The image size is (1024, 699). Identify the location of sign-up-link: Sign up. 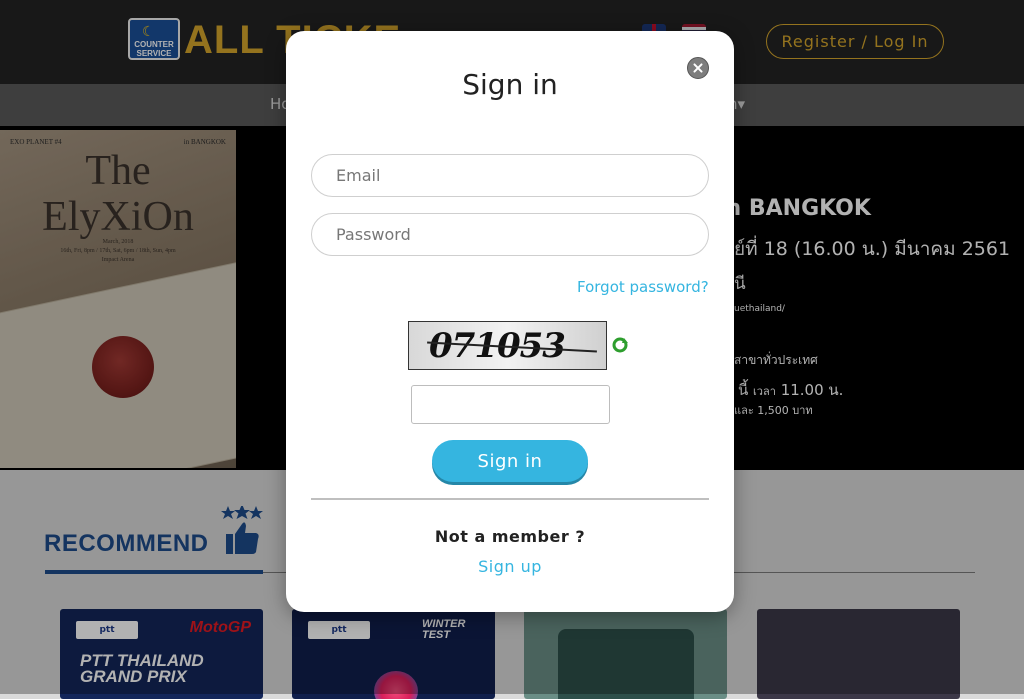
(510, 566).